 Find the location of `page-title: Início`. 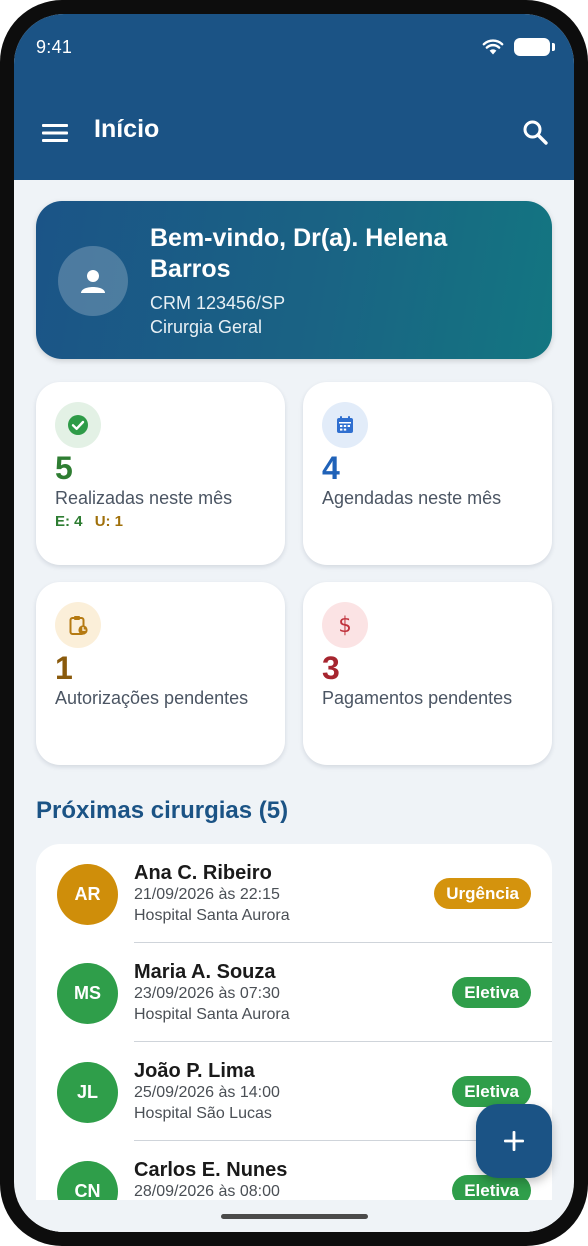

page-title: Início is located at coordinates (127, 129).